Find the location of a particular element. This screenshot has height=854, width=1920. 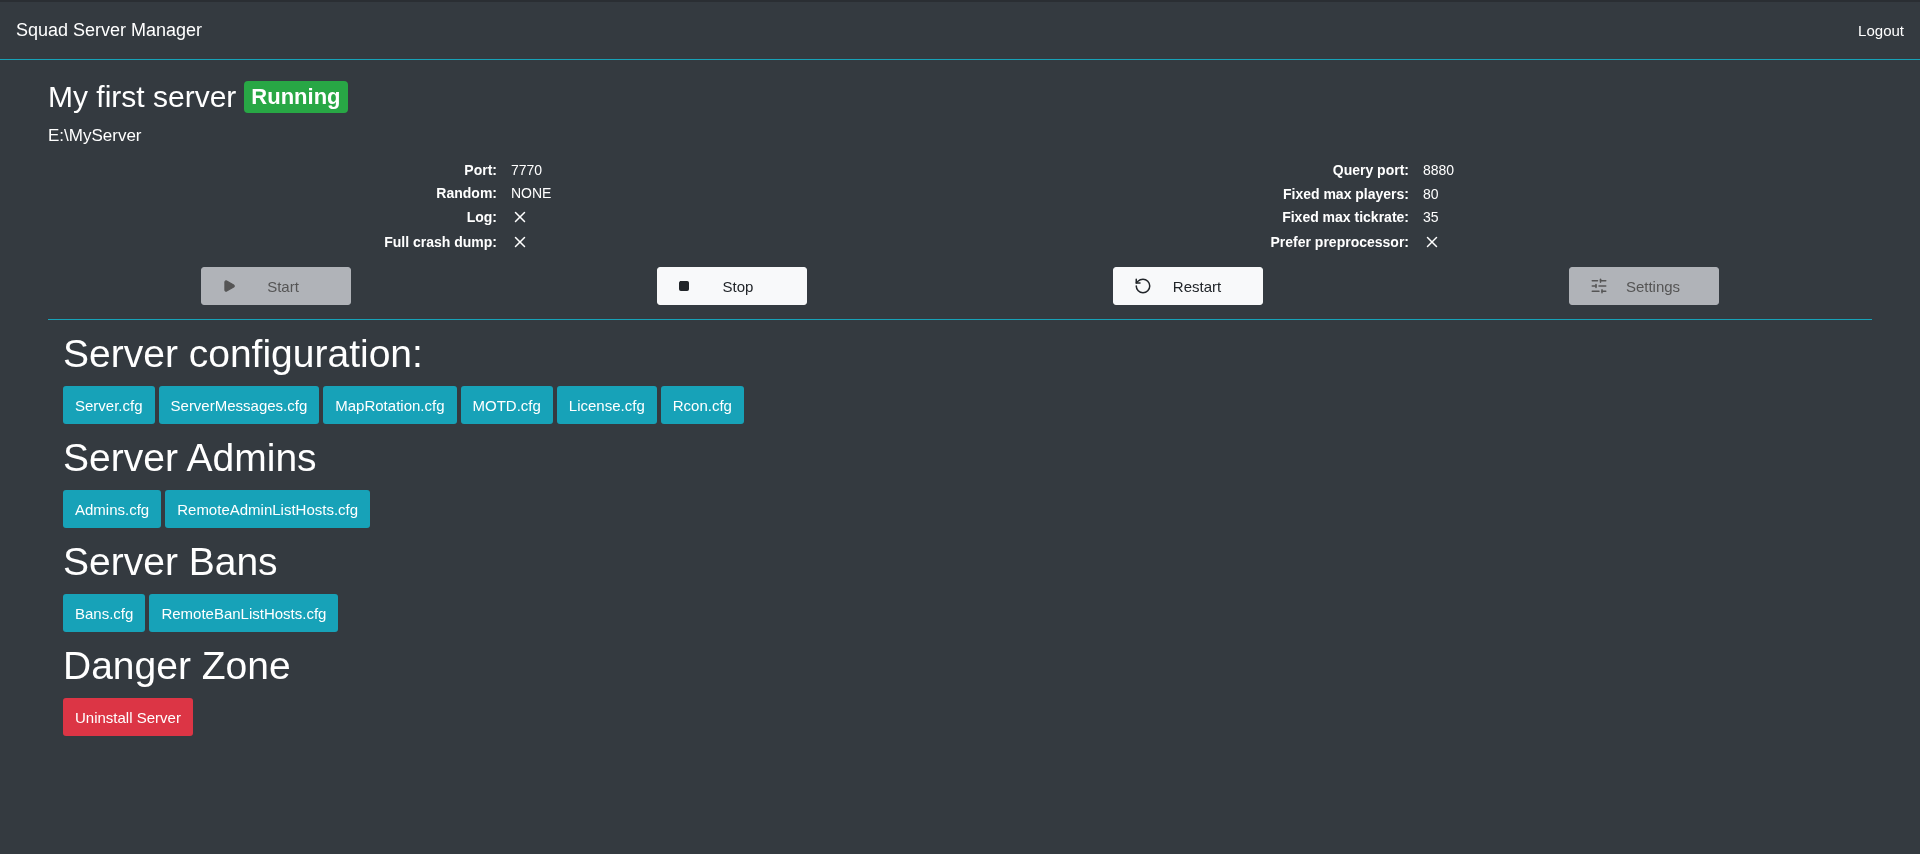

config-file-button: Admins.cfg is located at coordinates (112, 509).